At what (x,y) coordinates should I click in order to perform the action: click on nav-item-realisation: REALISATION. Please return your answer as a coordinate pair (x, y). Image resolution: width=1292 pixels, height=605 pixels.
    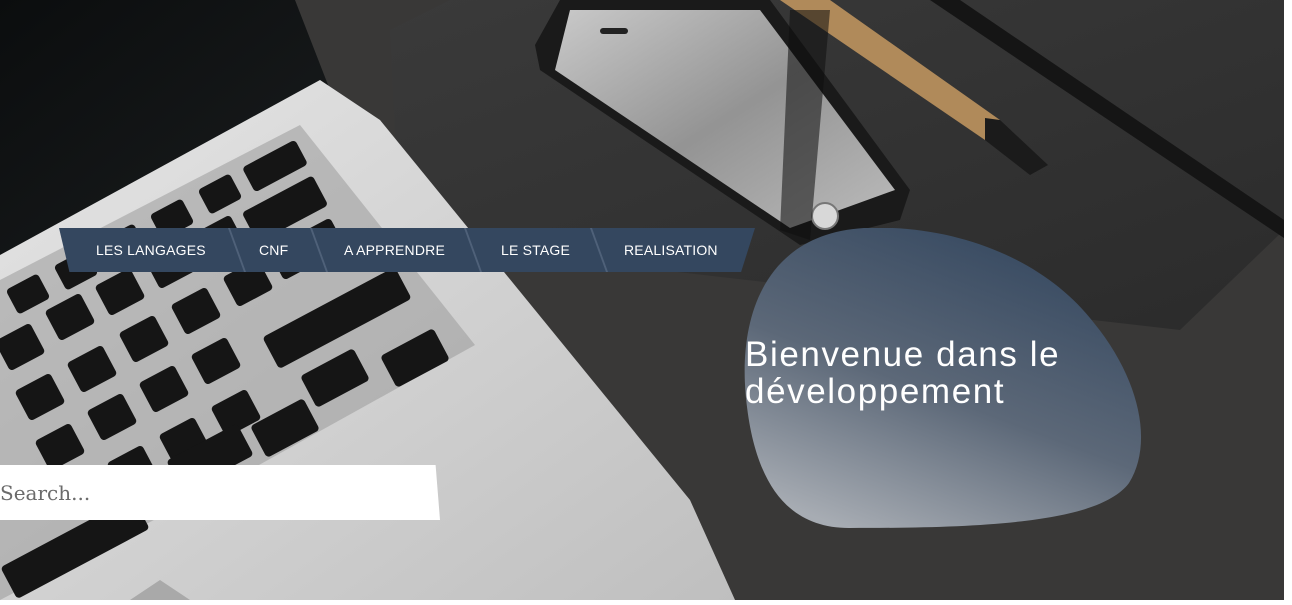
    Looking at the image, I should click on (671, 250).